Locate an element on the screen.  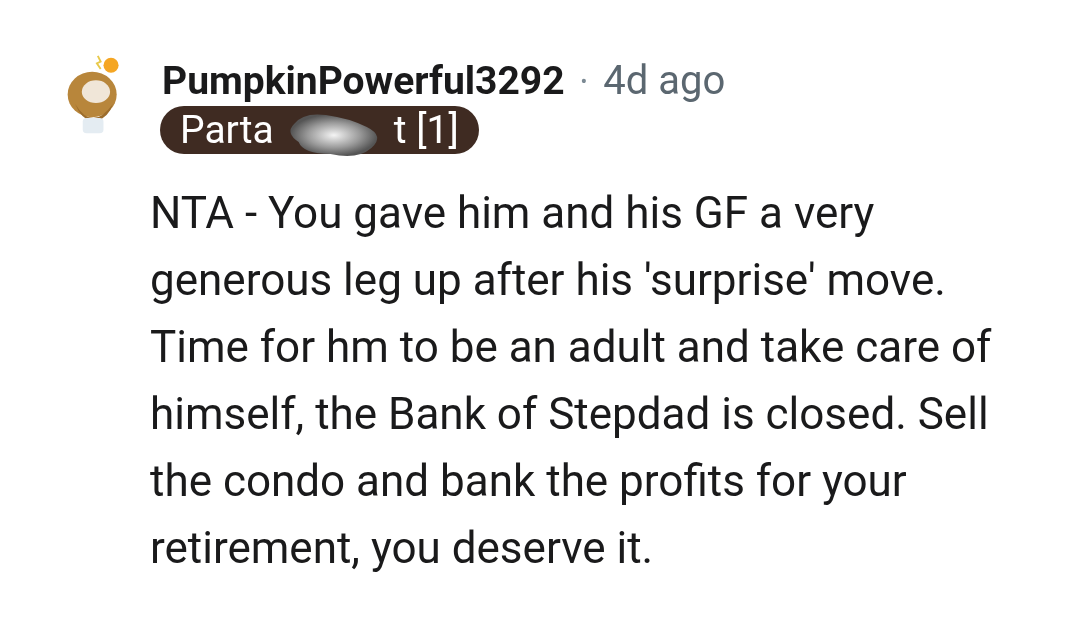
timestamp: 4d ago is located at coordinates (664, 81).